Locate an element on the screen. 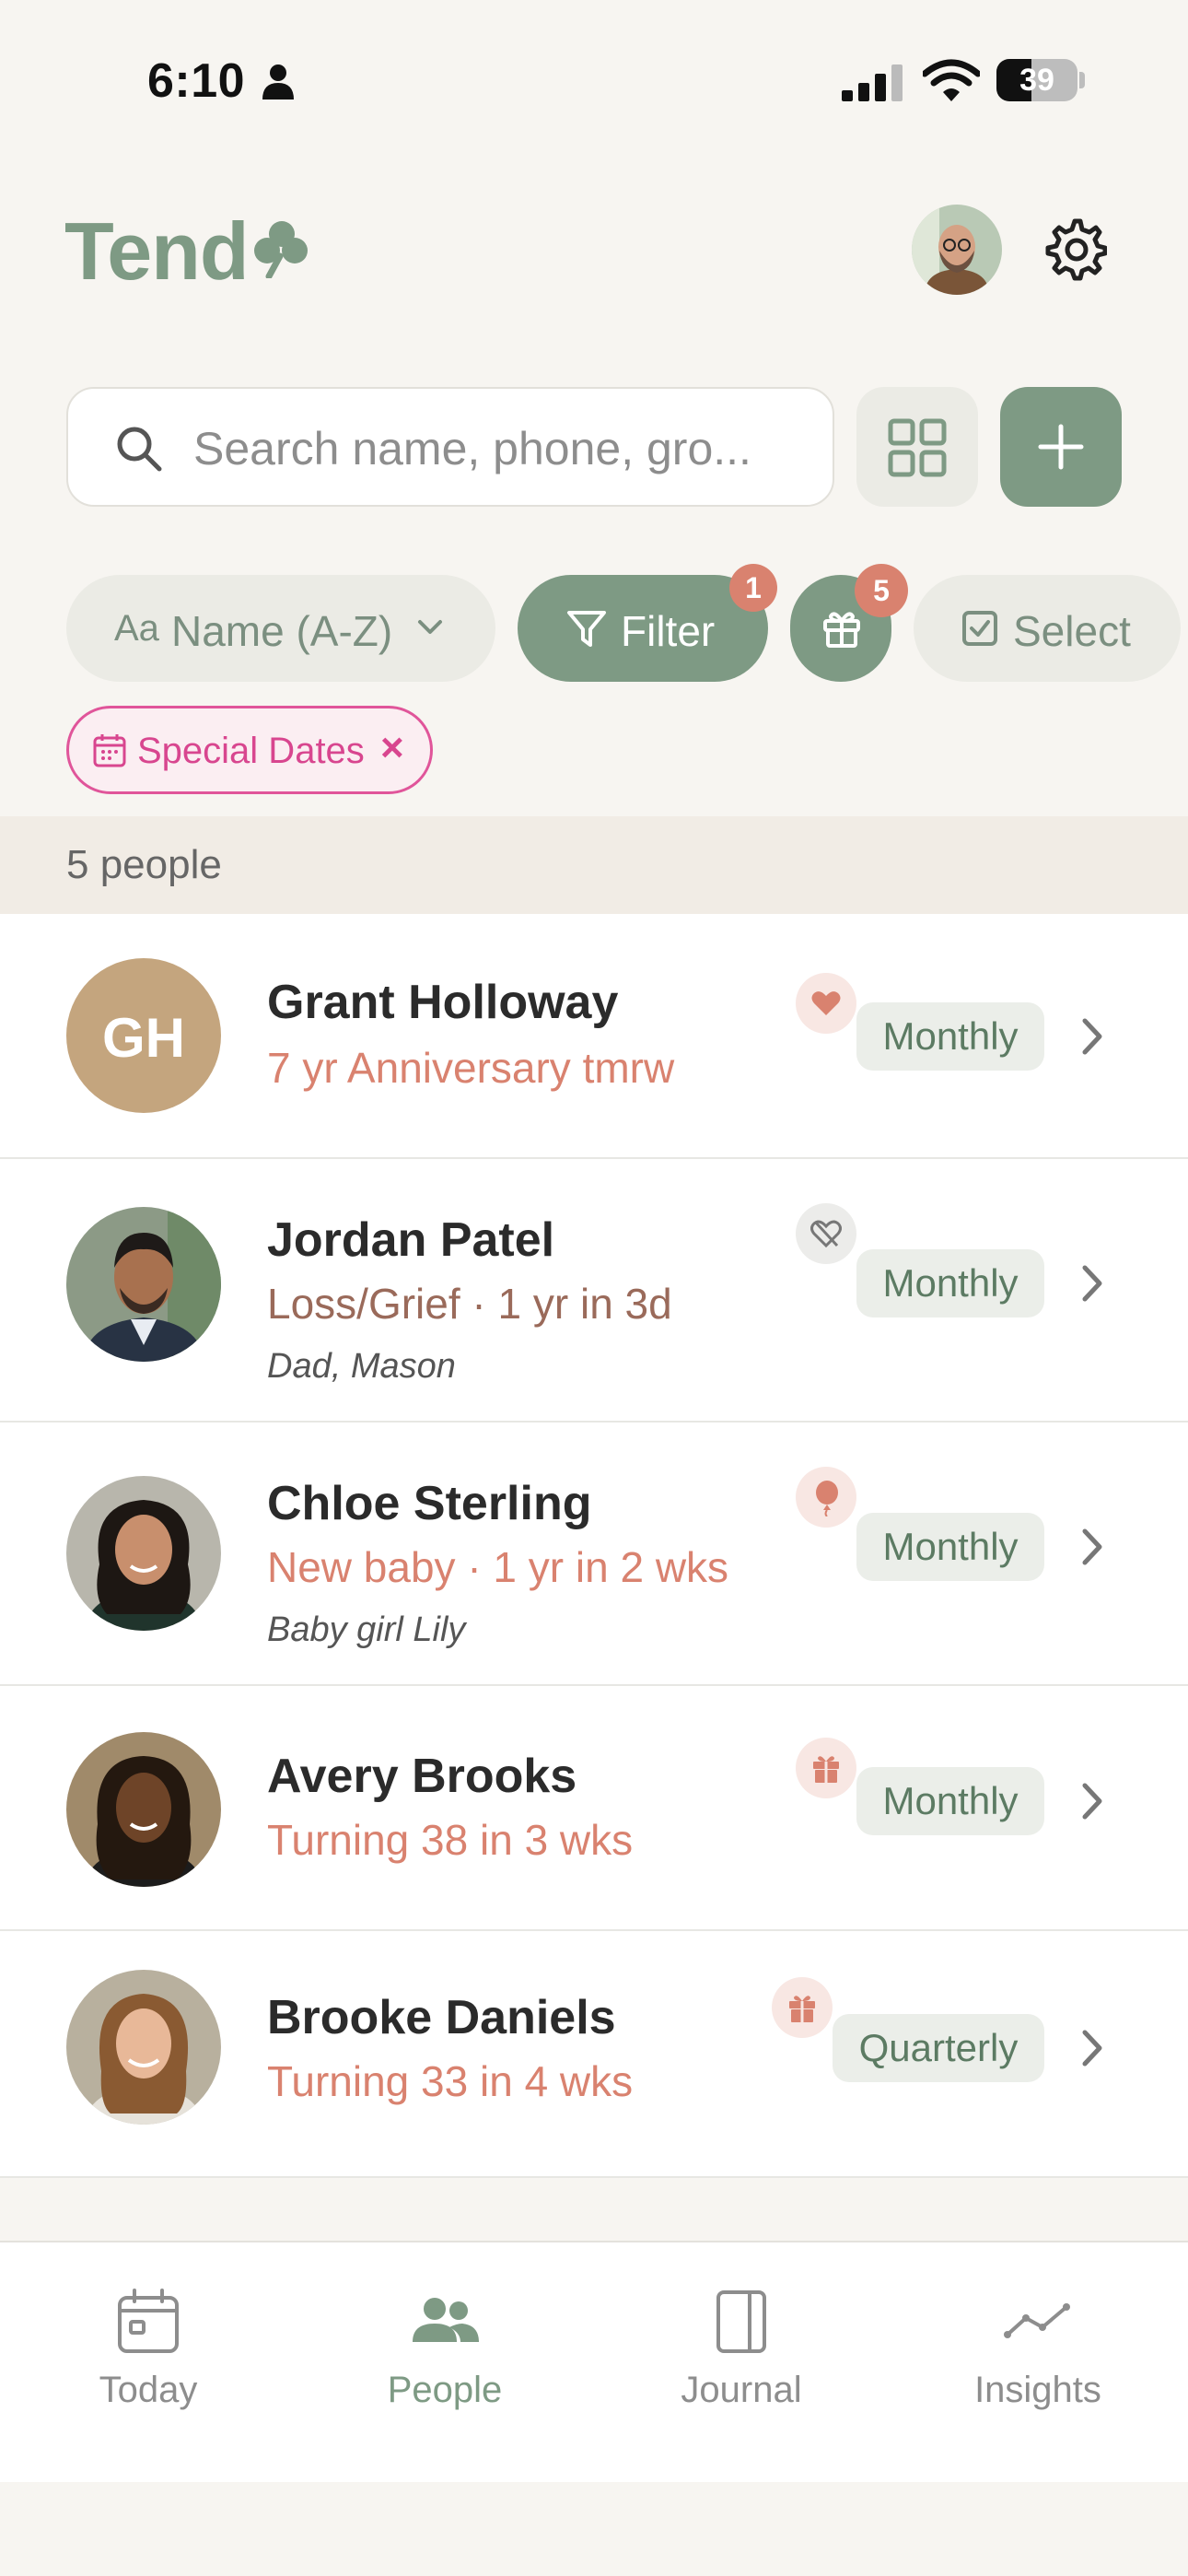 This screenshot has height=2576, width=1188. wifi-icon is located at coordinates (951, 80).